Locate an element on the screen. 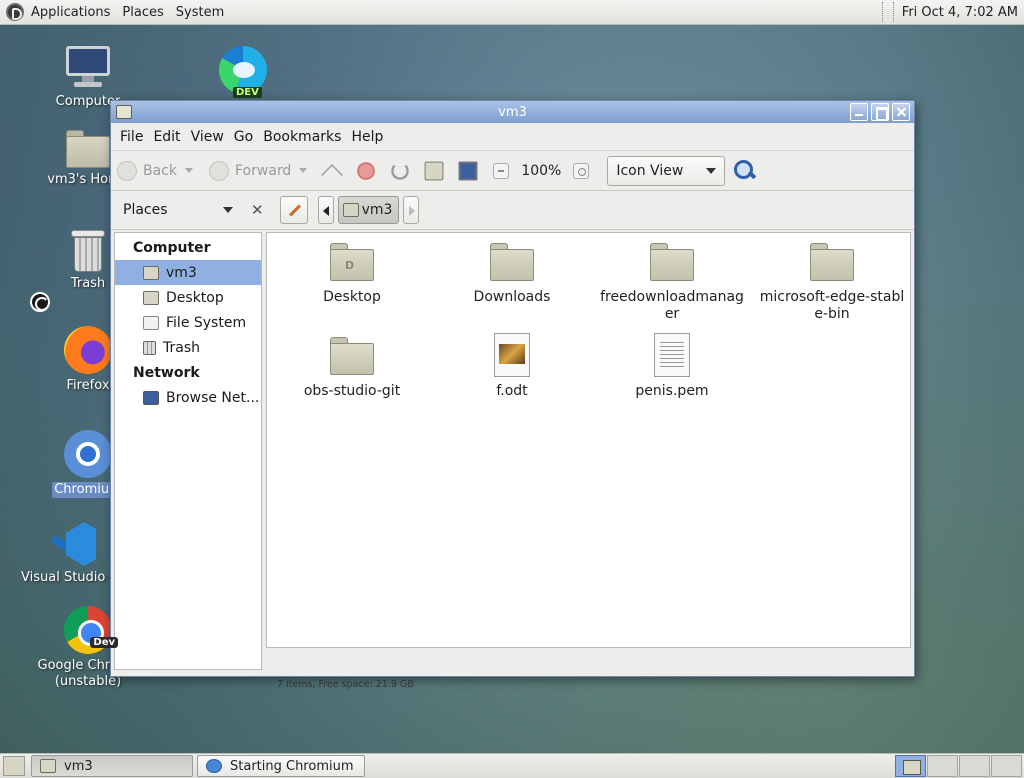 The width and height of the screenshot is (1024, 778). menu-file: File is located at coordinates (131, 137).